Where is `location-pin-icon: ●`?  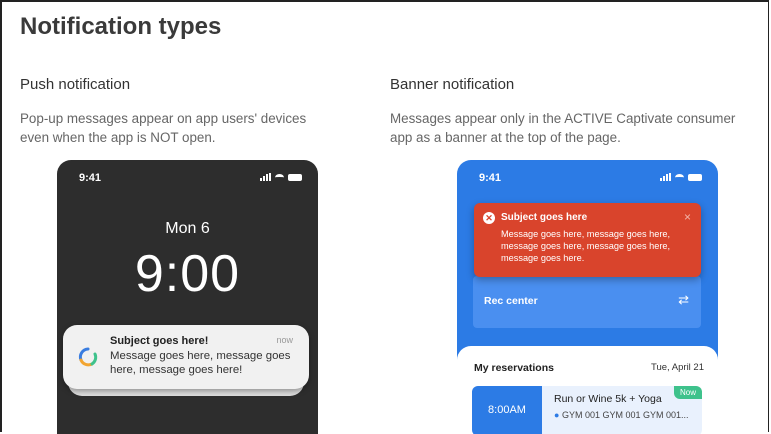 location-pin-icon: ● is located at coordinates (557, 415).